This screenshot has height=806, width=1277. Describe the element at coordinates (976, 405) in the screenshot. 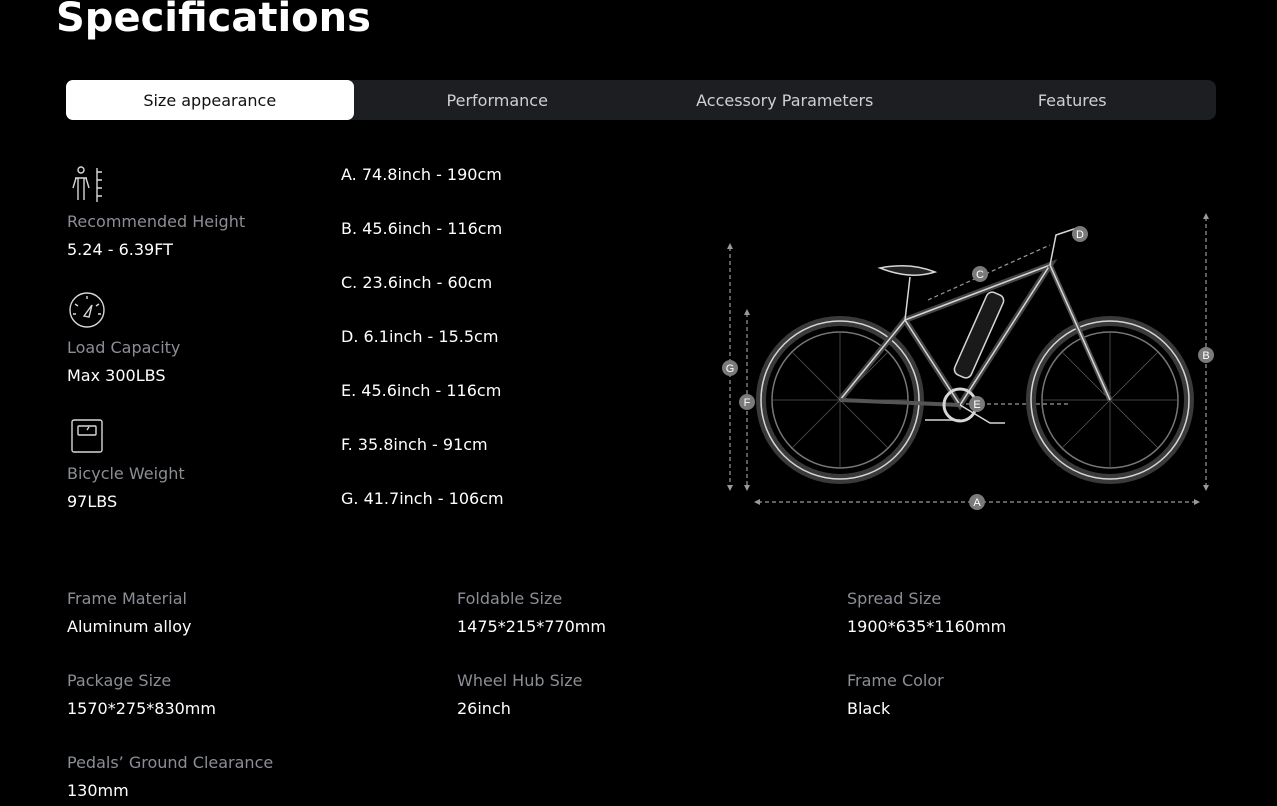

I see `marker-e: E` at that location.